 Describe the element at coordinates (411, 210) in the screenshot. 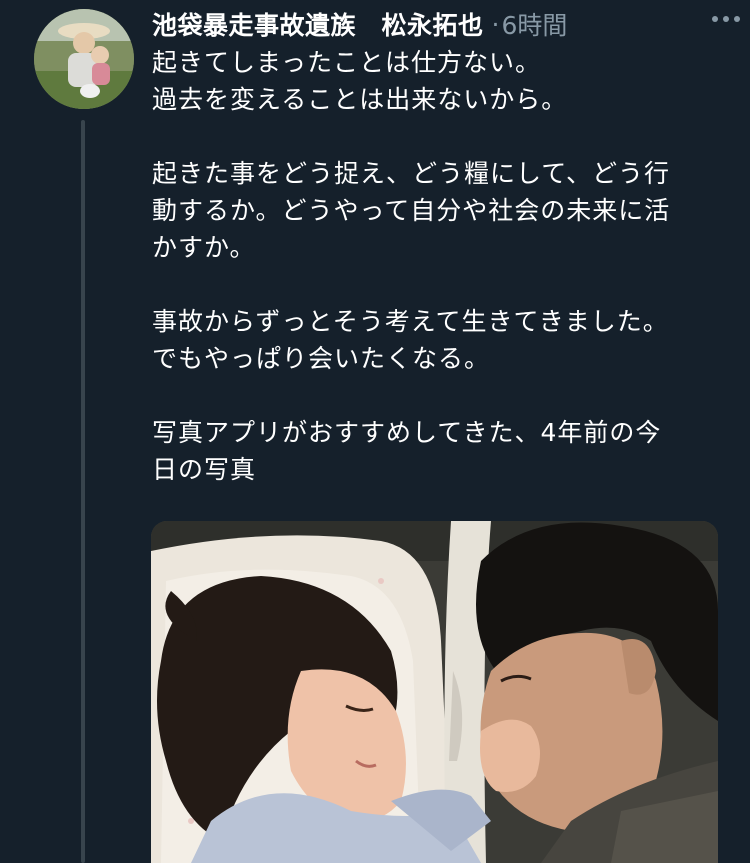

I see `tweet-text-line: 動するか。どうやって自分や社会の未来に活` at that location.